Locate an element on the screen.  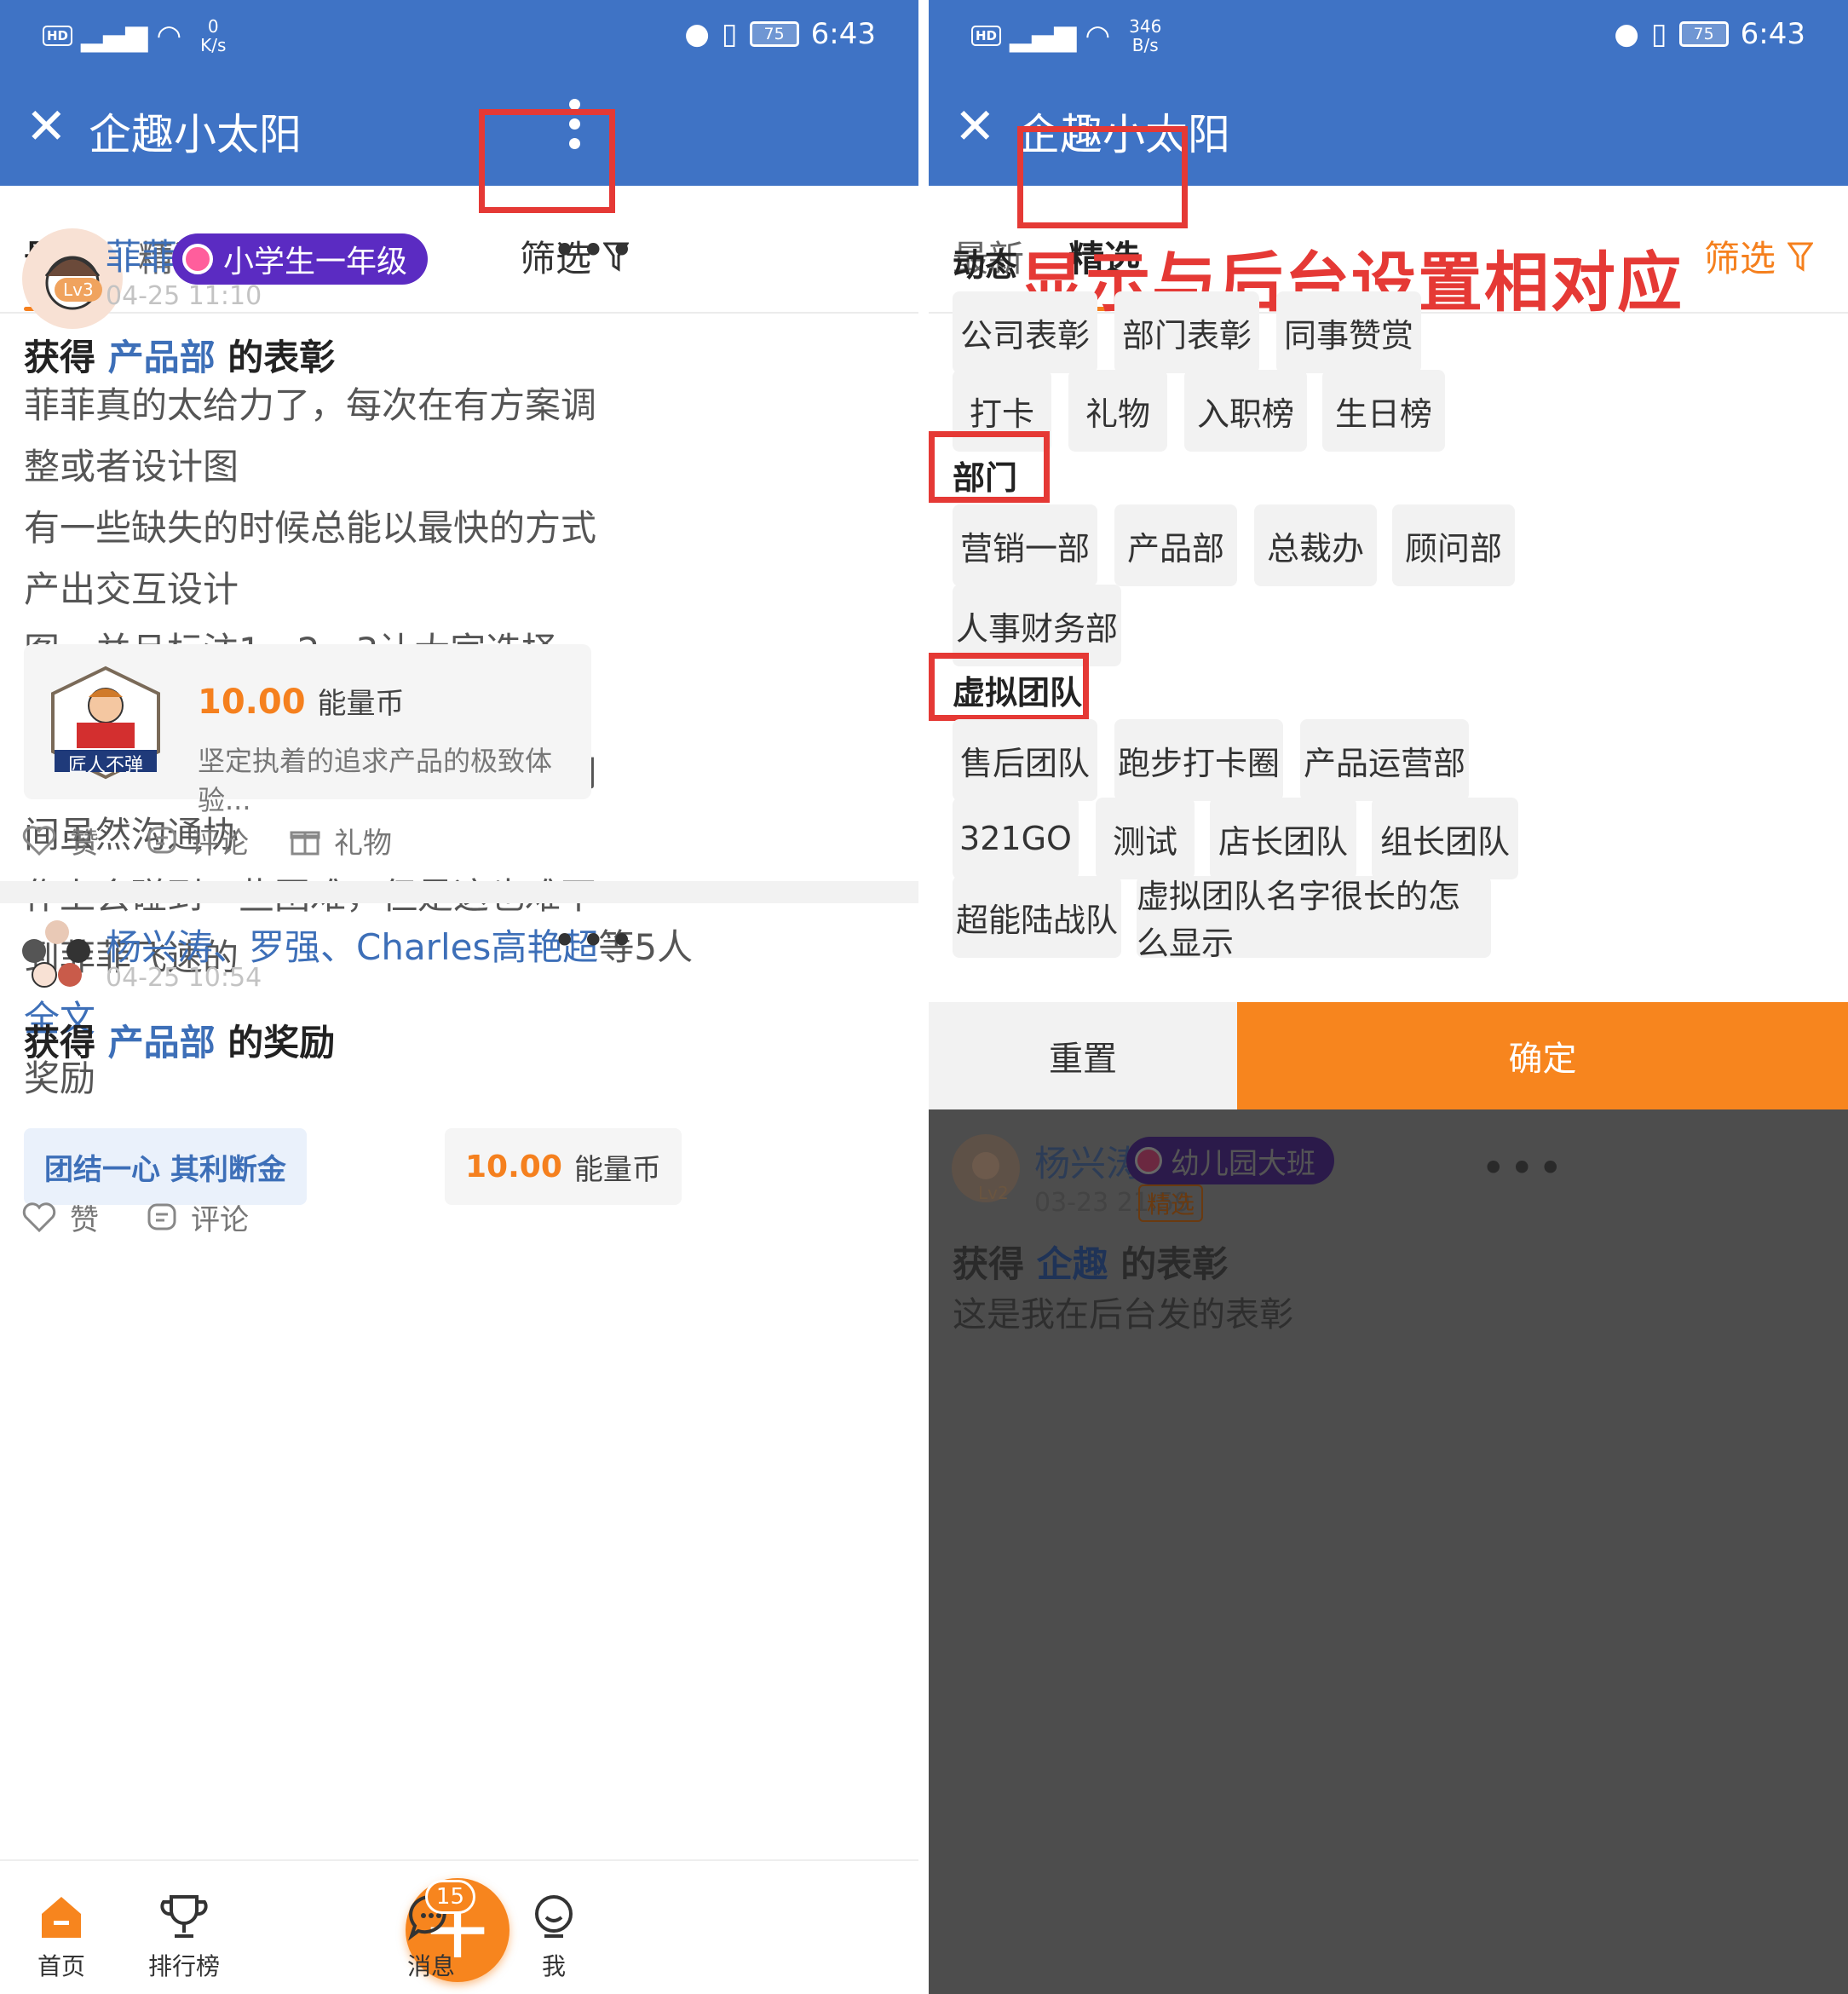
reset-button: 重置 is located at coordinates (1083, 1056).